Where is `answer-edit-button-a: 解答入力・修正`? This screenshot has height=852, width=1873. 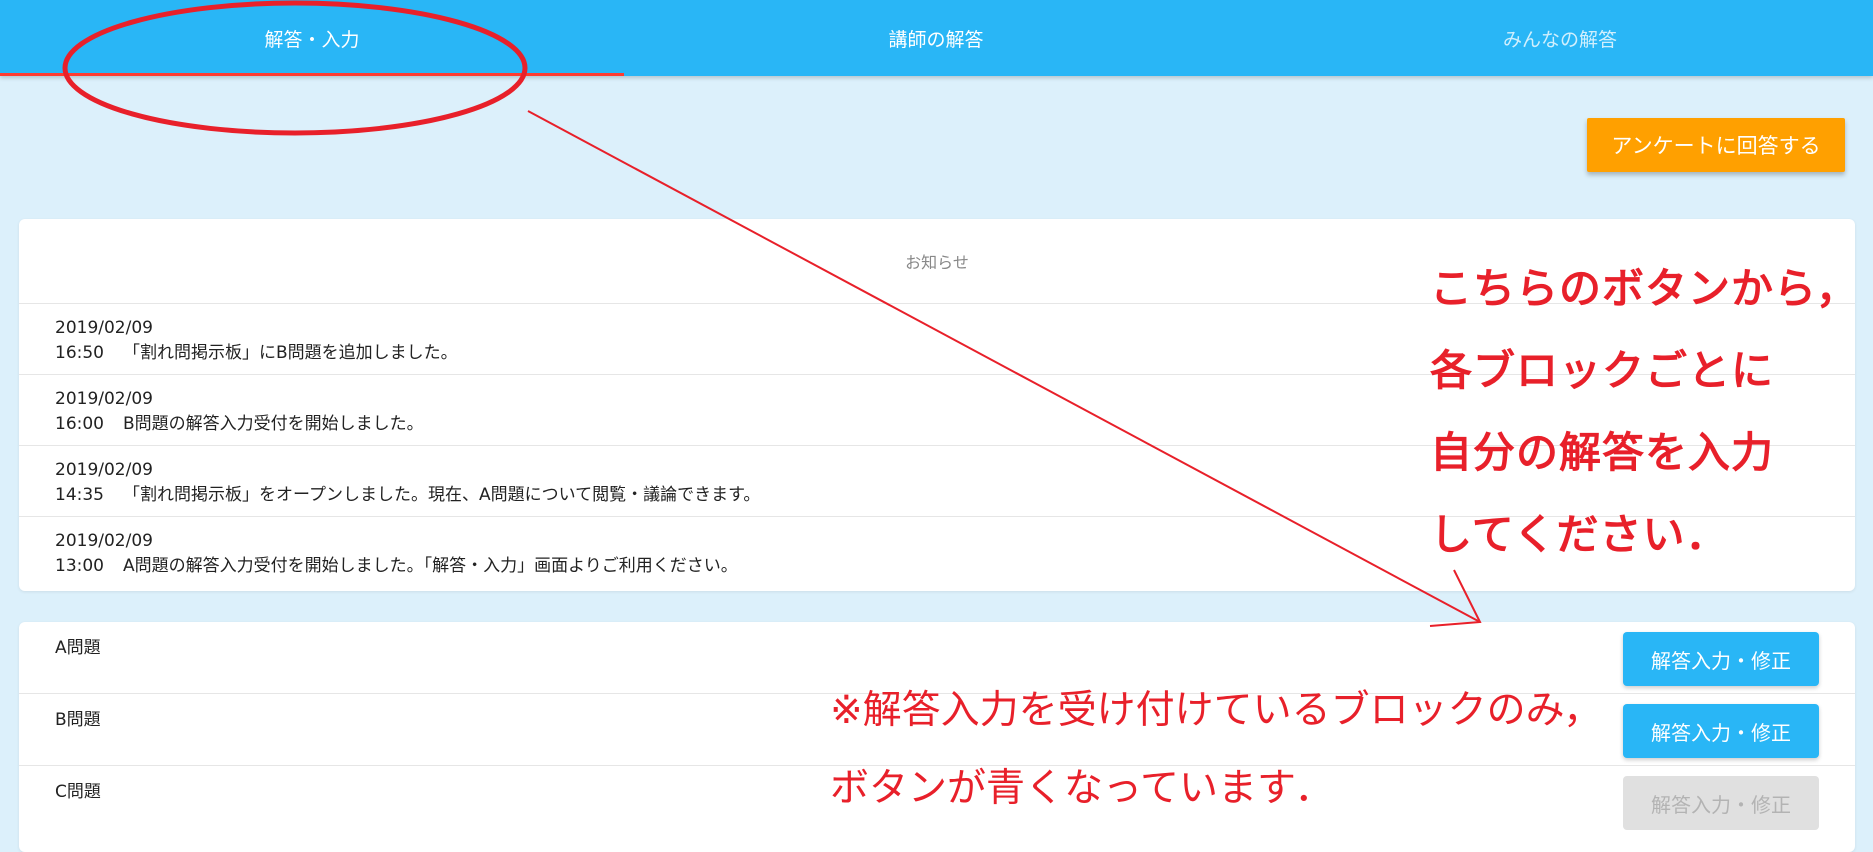 answer-edit-button-a: 解答入力・修正 is located at coordinates (1721, 659).